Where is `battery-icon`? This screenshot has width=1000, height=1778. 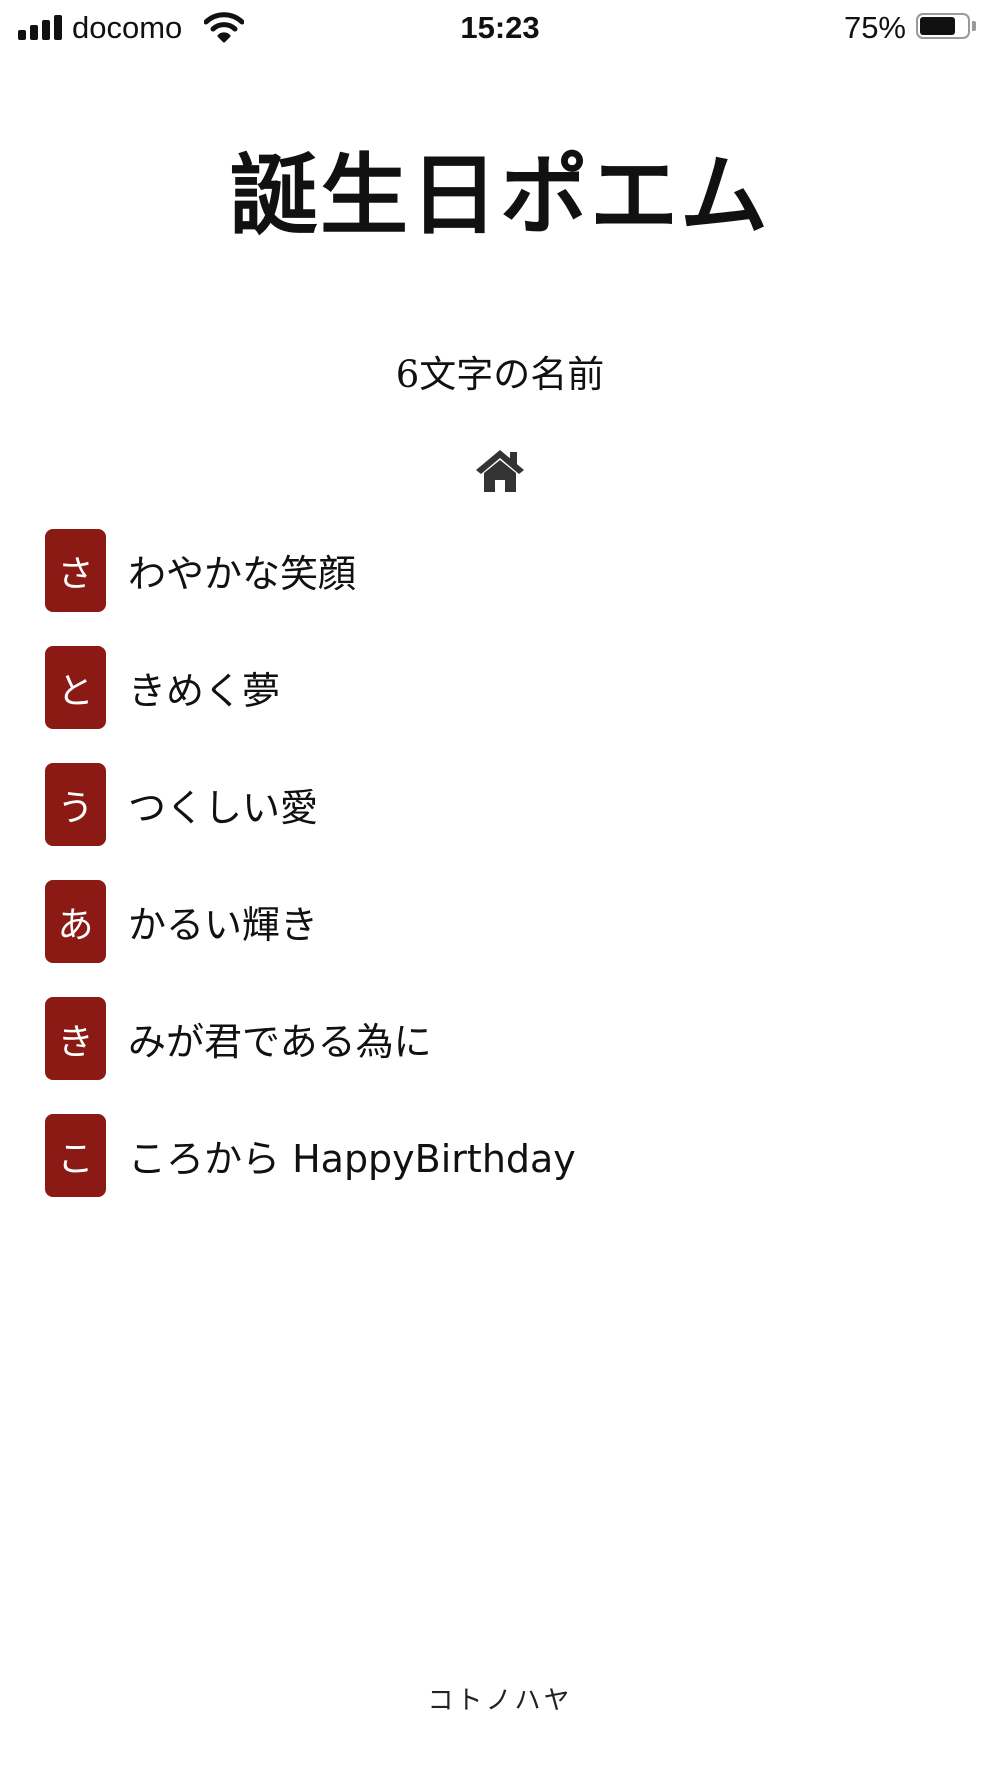 battery-icon is located at coordinates (947, 27).